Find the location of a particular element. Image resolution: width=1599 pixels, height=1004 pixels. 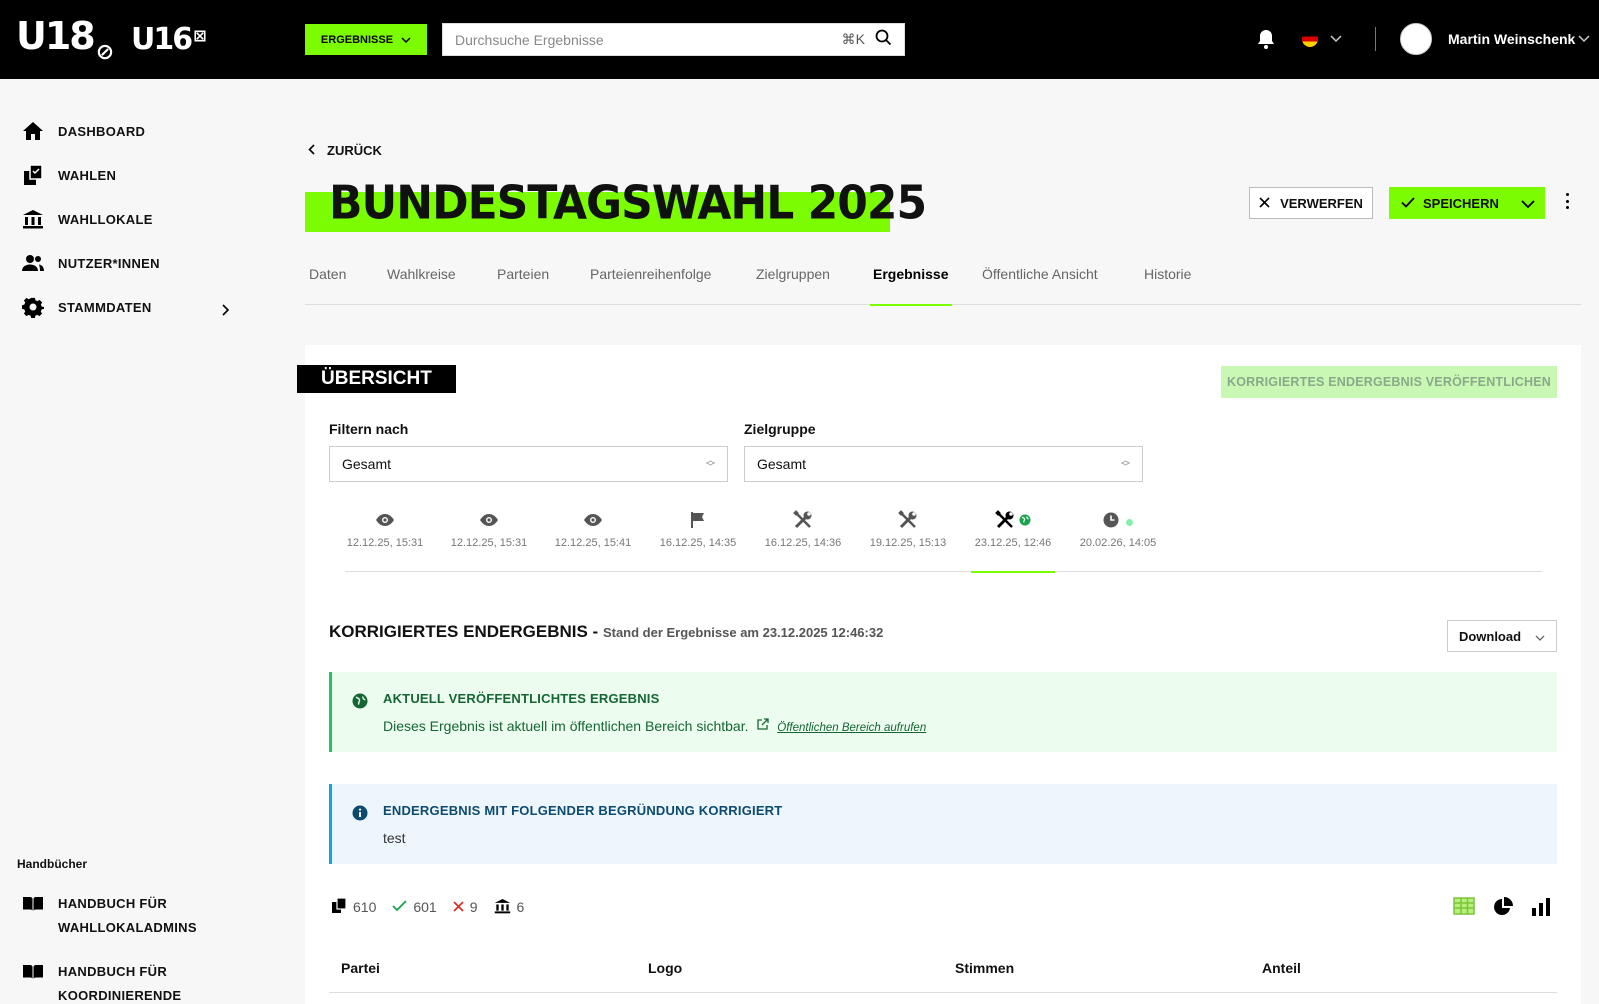

filter-label: Filtern nach is located at coordinates (369, 429).